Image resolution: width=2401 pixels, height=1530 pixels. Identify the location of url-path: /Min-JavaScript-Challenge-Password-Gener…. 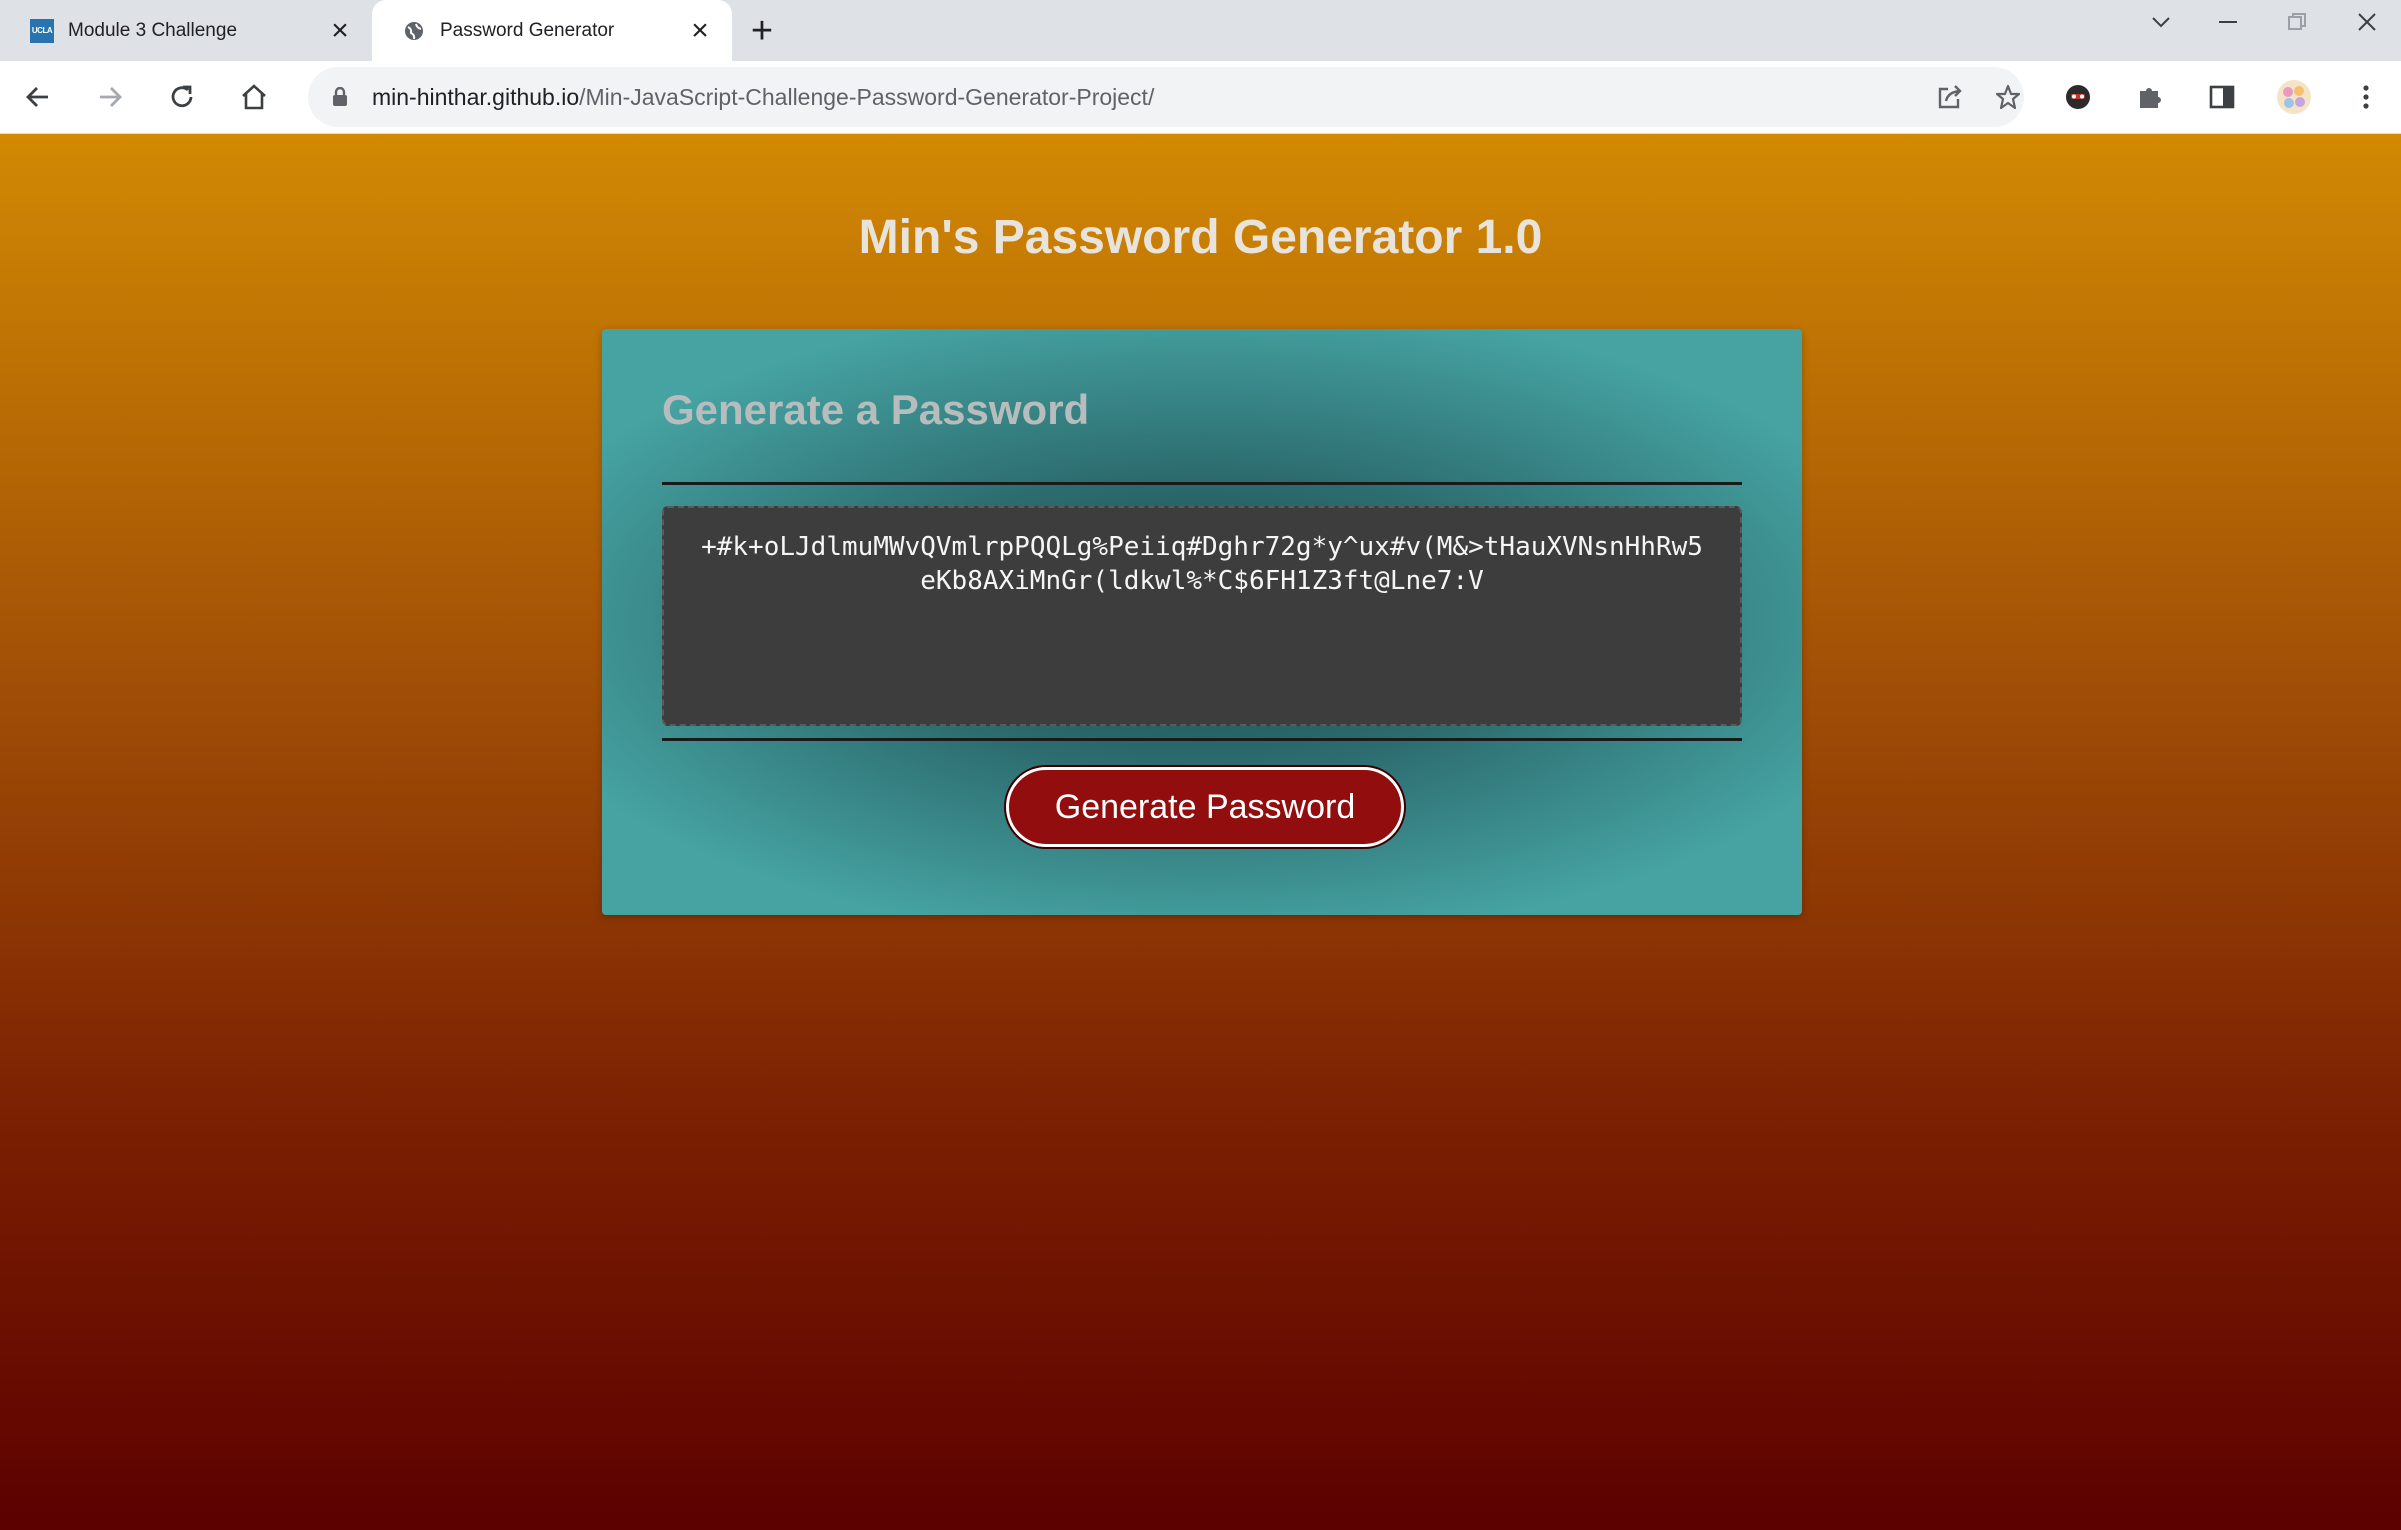
(867, 97).